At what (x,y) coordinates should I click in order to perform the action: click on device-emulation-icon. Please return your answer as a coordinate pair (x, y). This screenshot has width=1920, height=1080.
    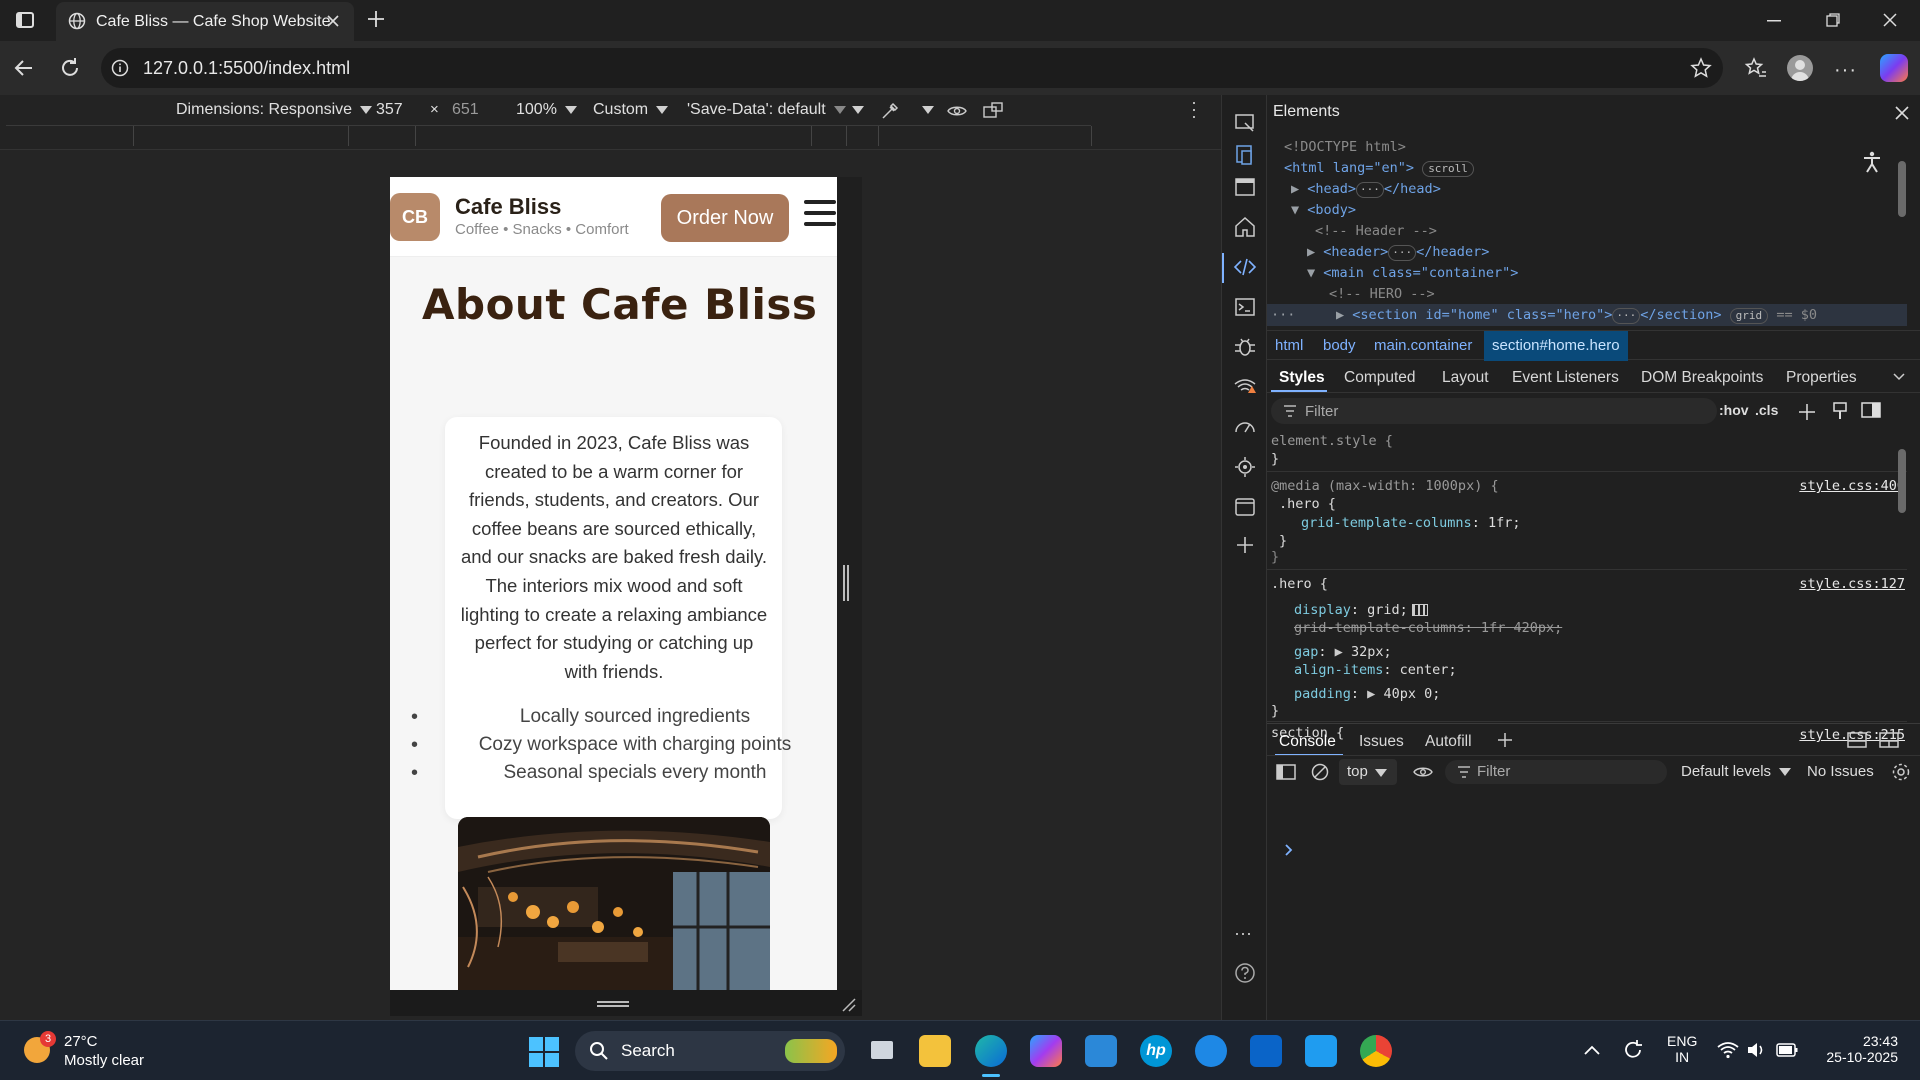
    Looking at the image, I should click on (1245, 155).